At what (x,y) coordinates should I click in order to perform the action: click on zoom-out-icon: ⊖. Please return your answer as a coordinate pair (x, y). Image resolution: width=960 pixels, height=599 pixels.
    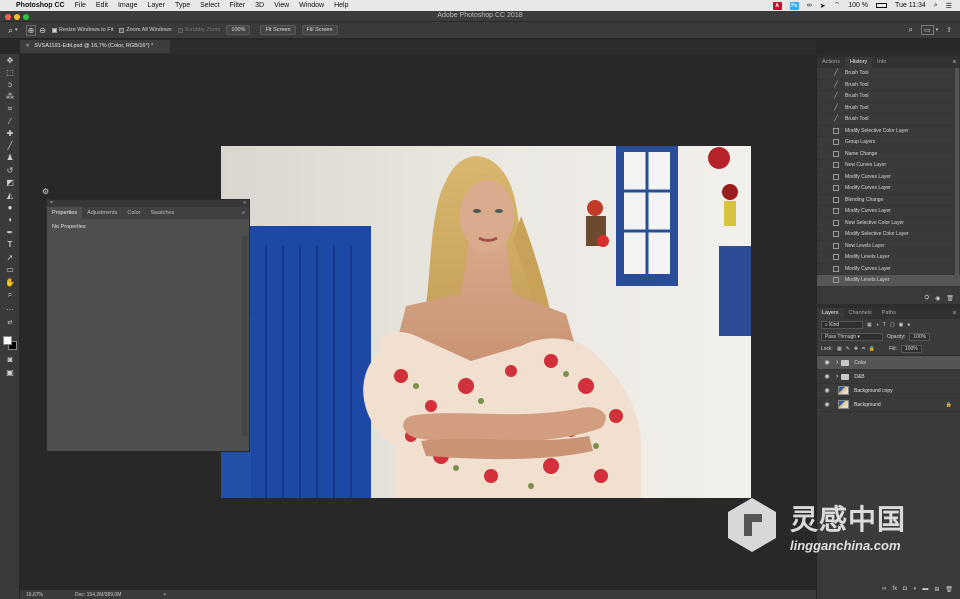
    Looking at the image, I should click on (42, 30).